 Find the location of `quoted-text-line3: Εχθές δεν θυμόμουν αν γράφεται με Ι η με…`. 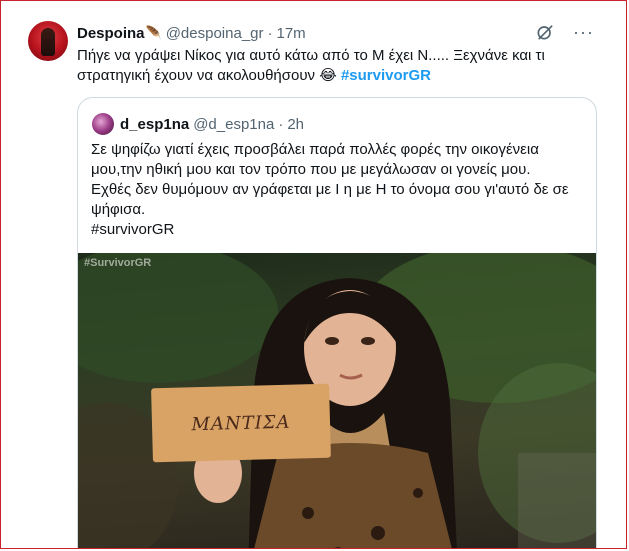

quoted-text-line3: Εχθές δεν θυμόμουν αν γράφεται με Ι η με… is located at coordinates (330, 189).